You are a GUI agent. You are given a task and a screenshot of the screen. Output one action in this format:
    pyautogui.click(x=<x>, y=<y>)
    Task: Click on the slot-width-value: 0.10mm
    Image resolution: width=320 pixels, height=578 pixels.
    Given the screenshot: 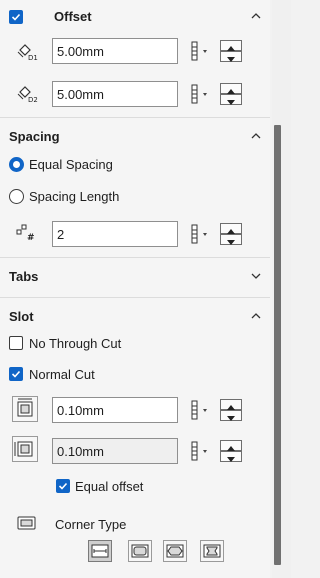 What is the action you would take?
    pyautogui.click(x=80, y=410)
    